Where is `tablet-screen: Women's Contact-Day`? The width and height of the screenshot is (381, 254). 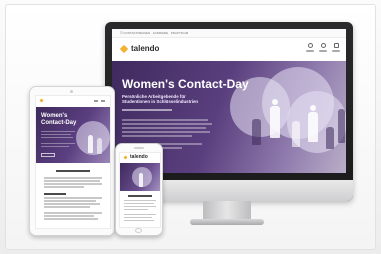
tablet-screen: Women's Contact-Day is located at coordinates (73, 162).